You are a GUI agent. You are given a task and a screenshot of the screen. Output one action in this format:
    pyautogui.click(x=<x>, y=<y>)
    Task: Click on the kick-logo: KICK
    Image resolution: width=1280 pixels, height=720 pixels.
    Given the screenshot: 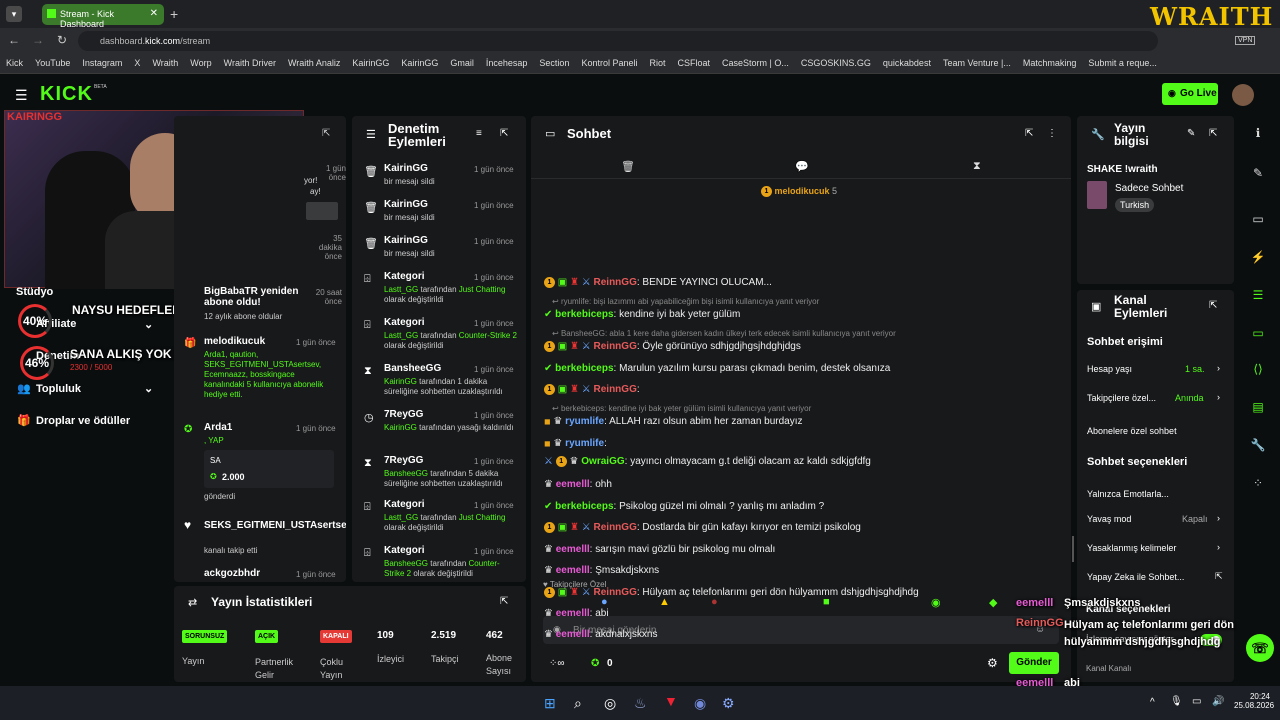 What is the action you would take?
    pyautogui.click(x=66, y=94)
    